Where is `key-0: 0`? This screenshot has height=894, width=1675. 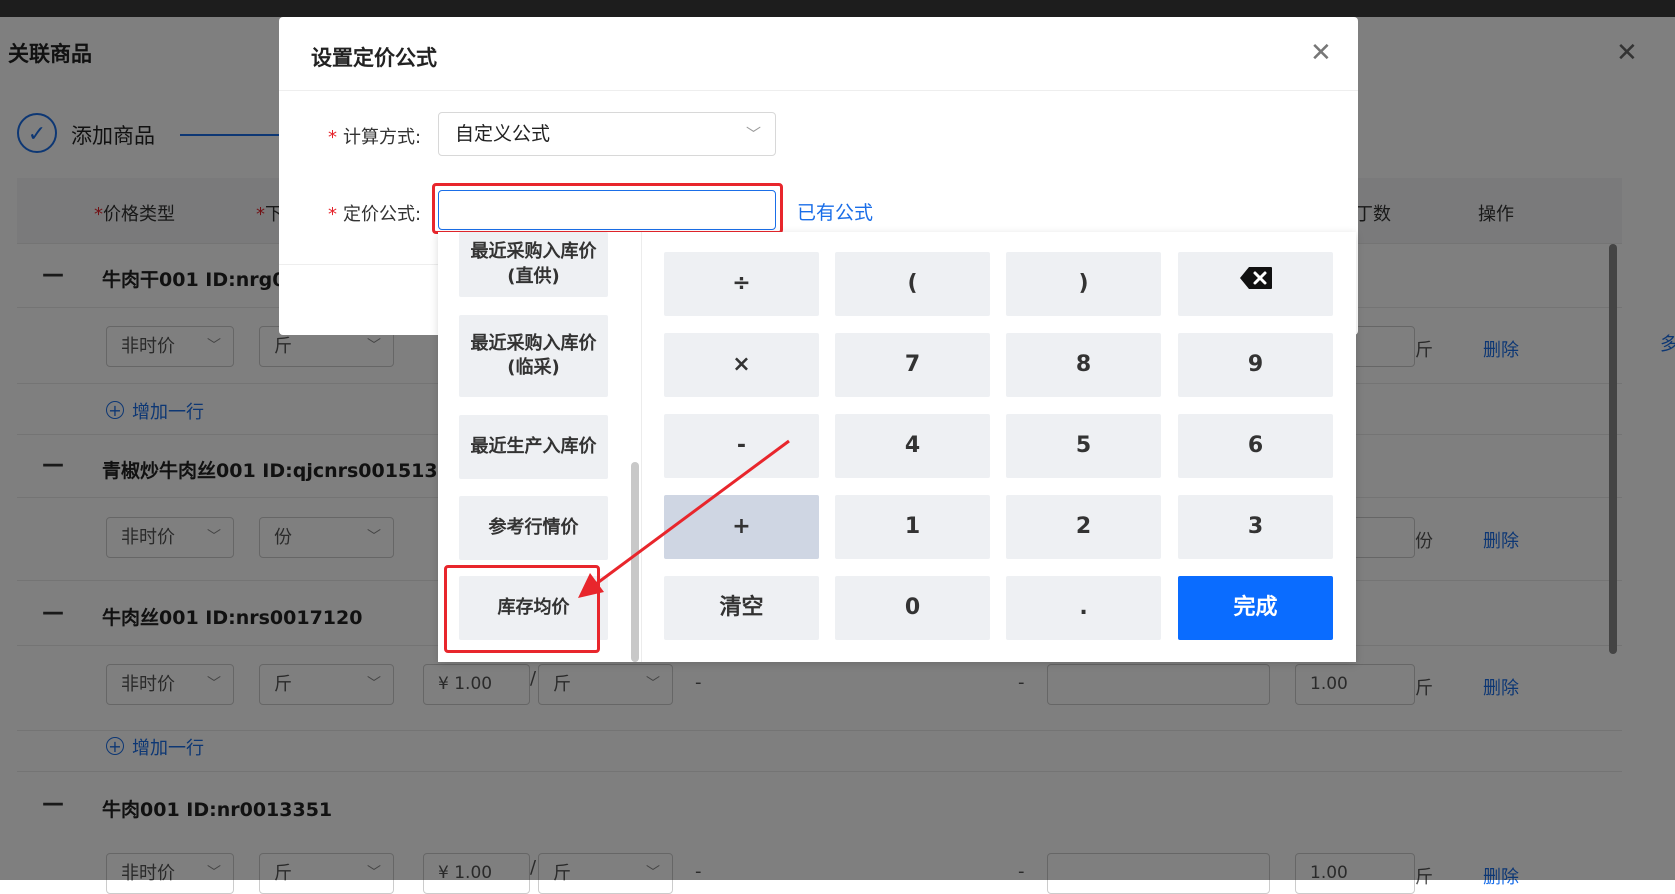 key-0: 0 is located at coordinates (912, 608).